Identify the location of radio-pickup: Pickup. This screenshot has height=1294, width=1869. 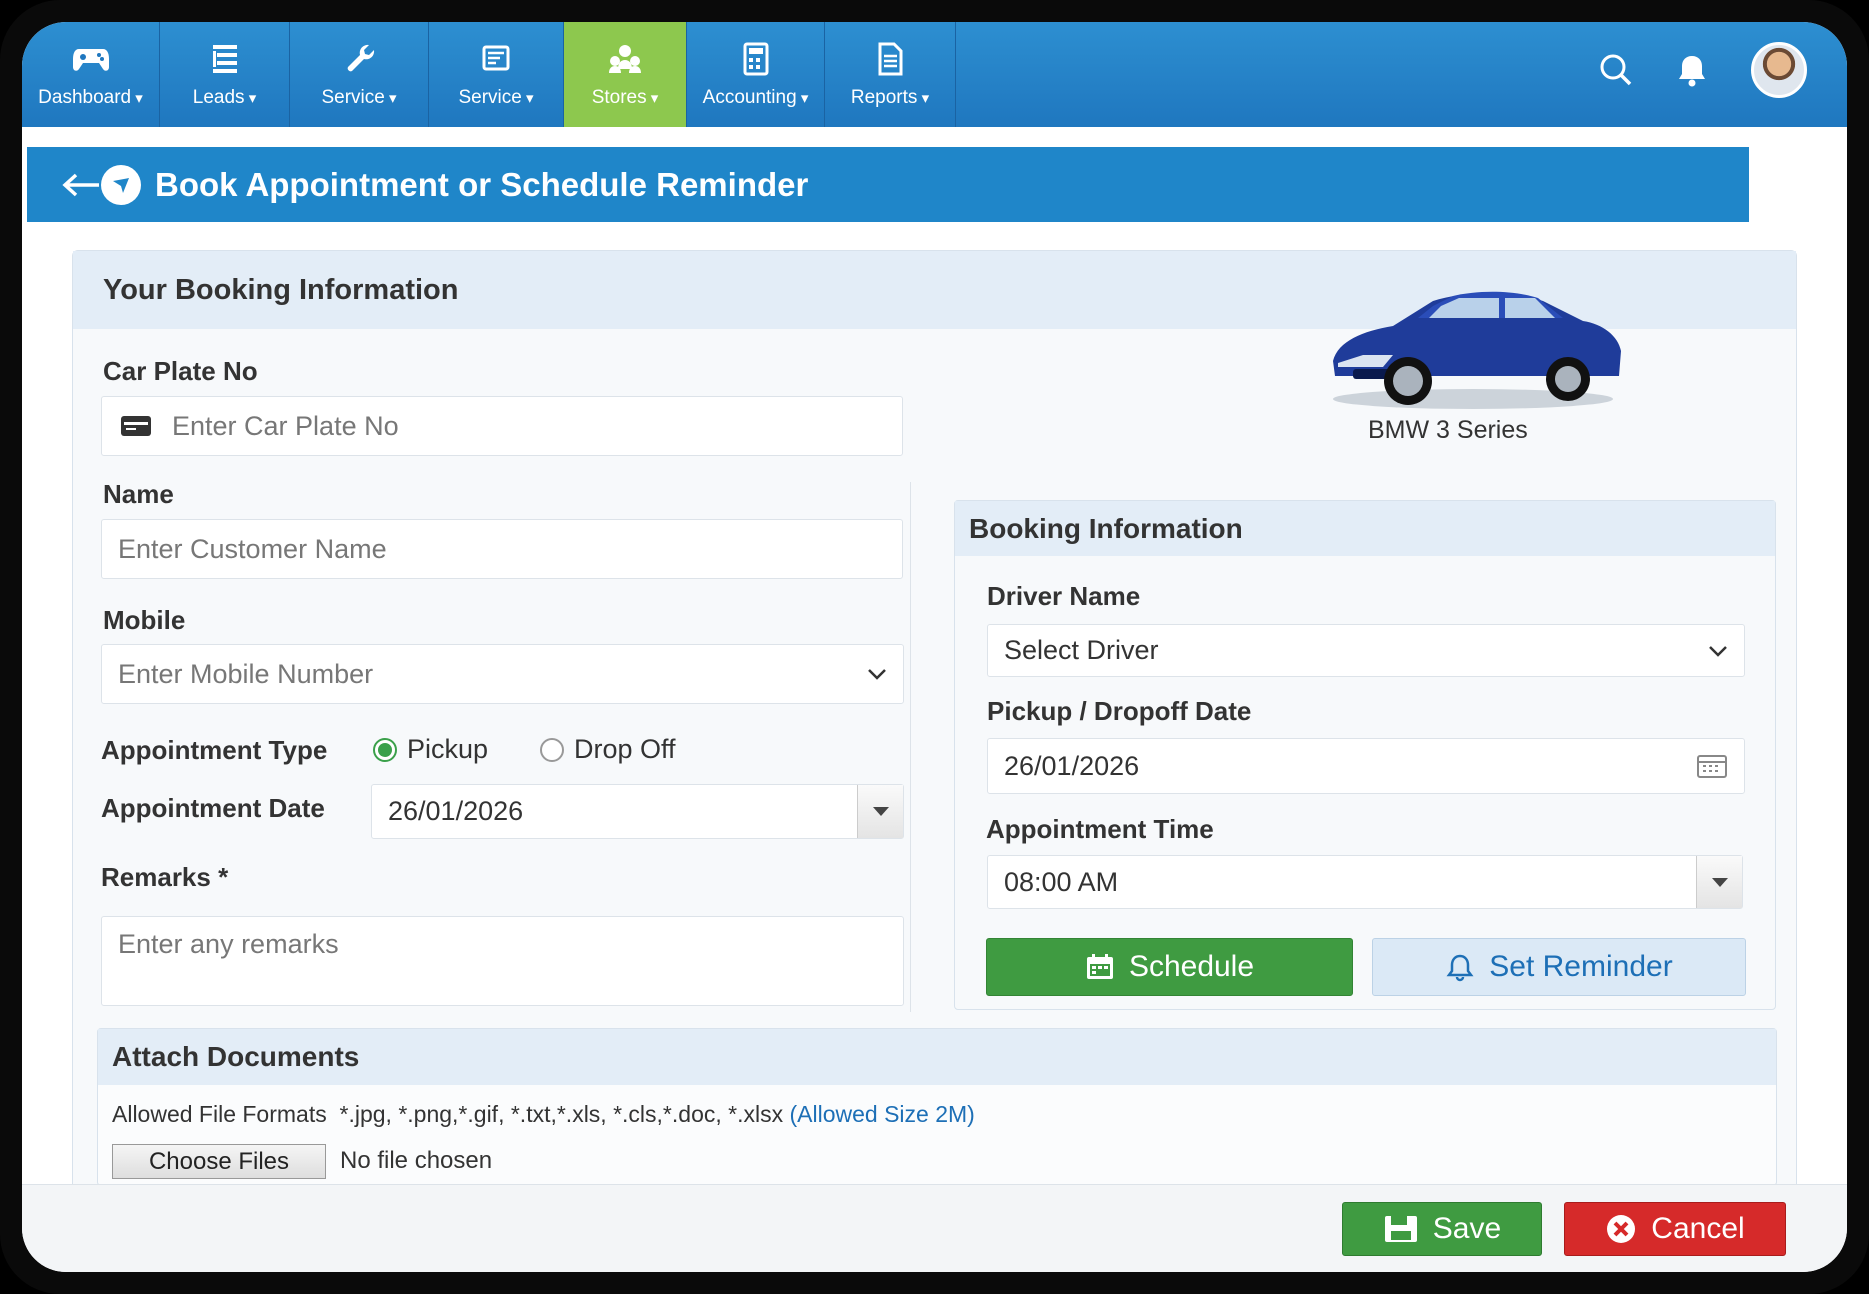
(430, 749).